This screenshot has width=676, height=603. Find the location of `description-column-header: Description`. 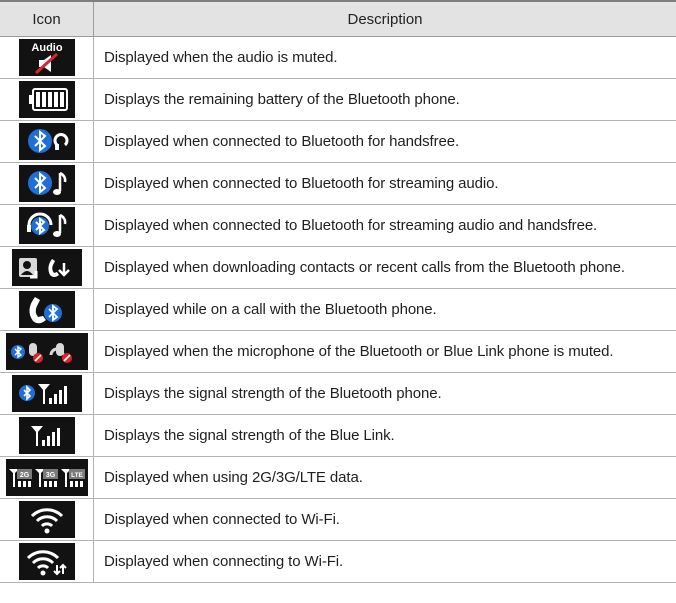

description-column-header: Description is located at coordinates (384, 18).